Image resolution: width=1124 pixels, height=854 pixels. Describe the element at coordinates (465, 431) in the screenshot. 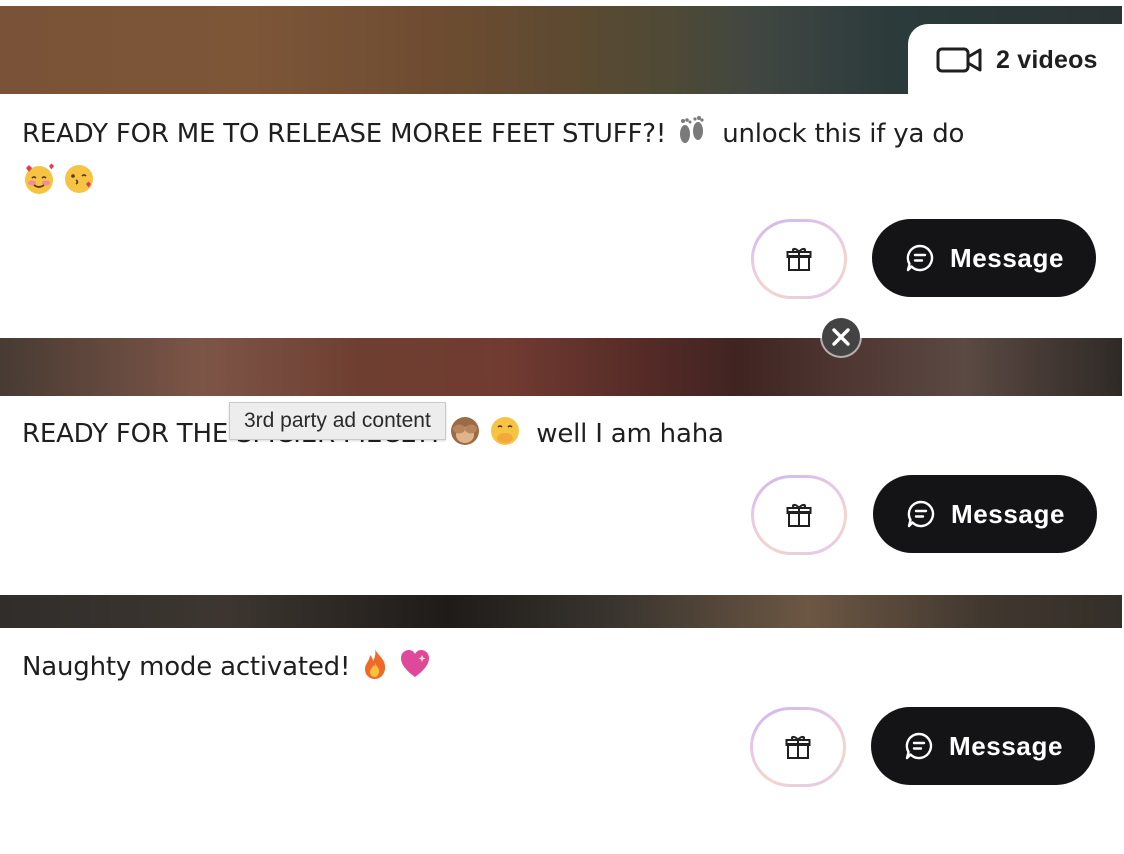

I see `see-no-evil-monkey-emoji` at that location.